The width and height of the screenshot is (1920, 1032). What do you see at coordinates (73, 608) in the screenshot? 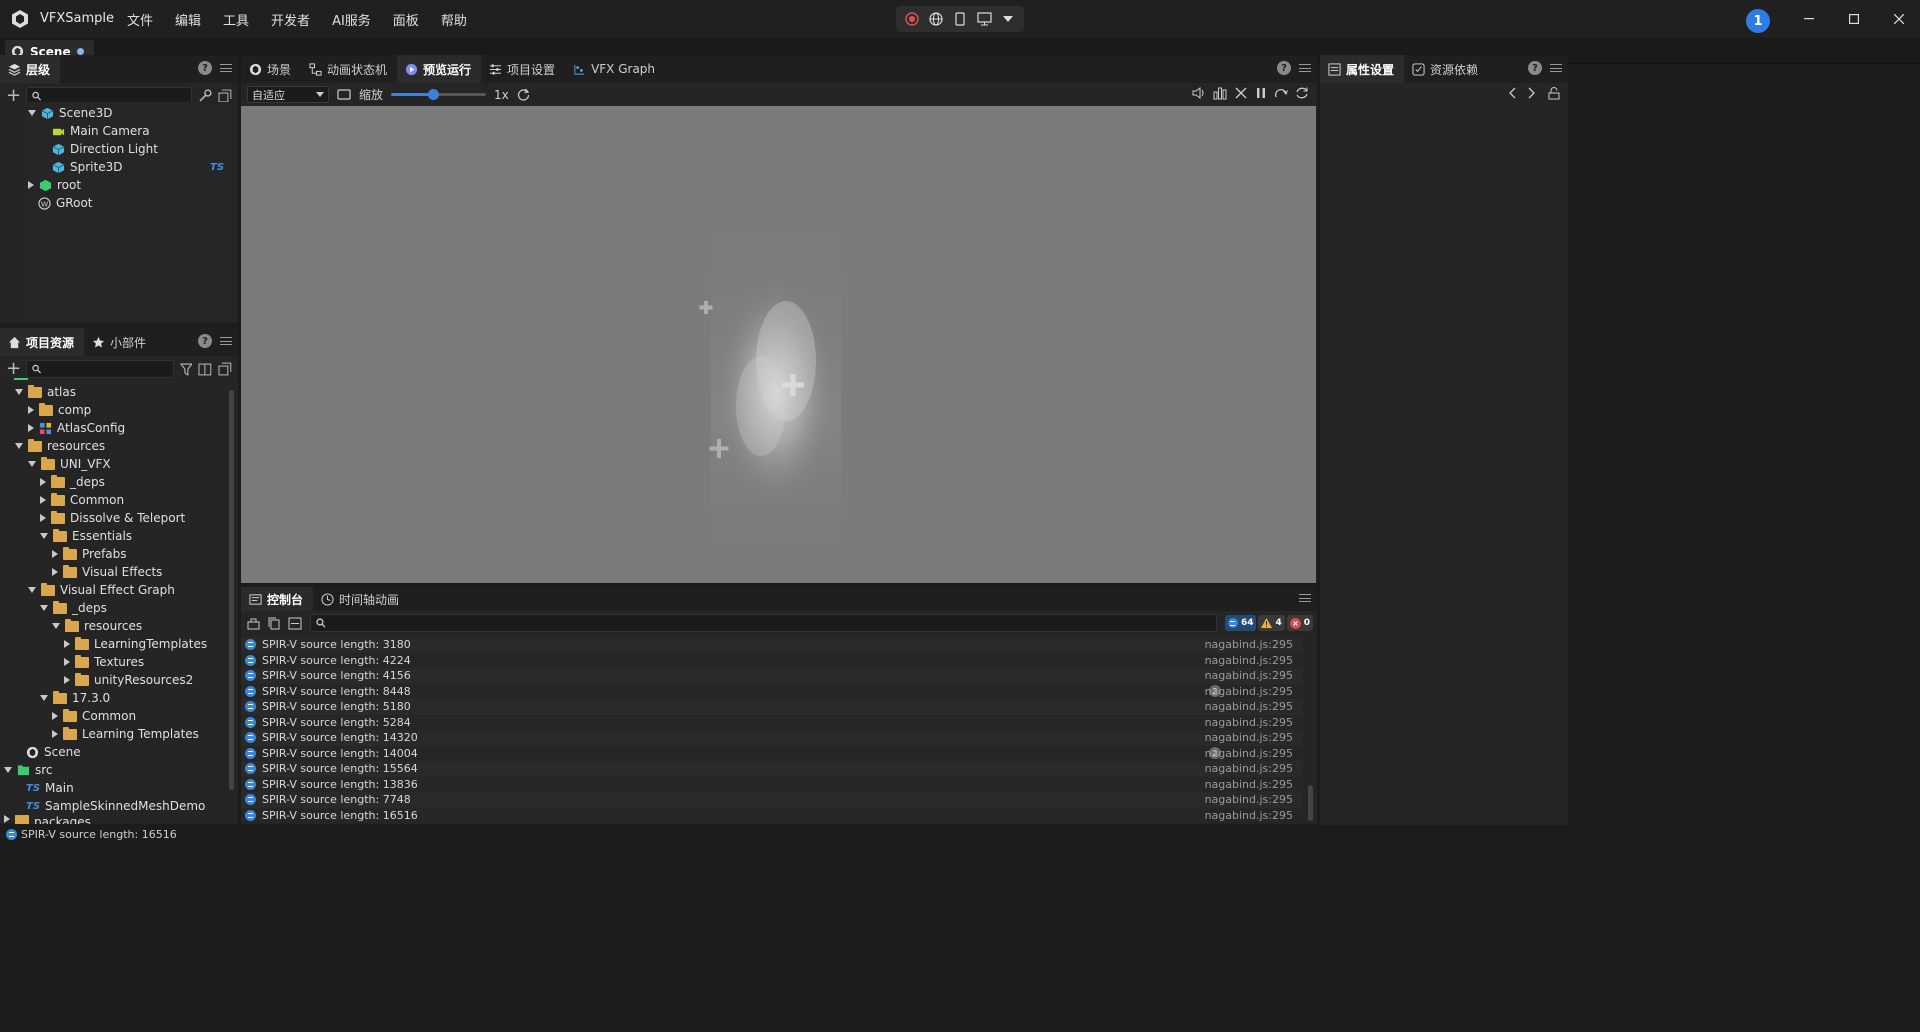
I see `asset-folder-deps-2: _deps` at bounding box center [73, 608].